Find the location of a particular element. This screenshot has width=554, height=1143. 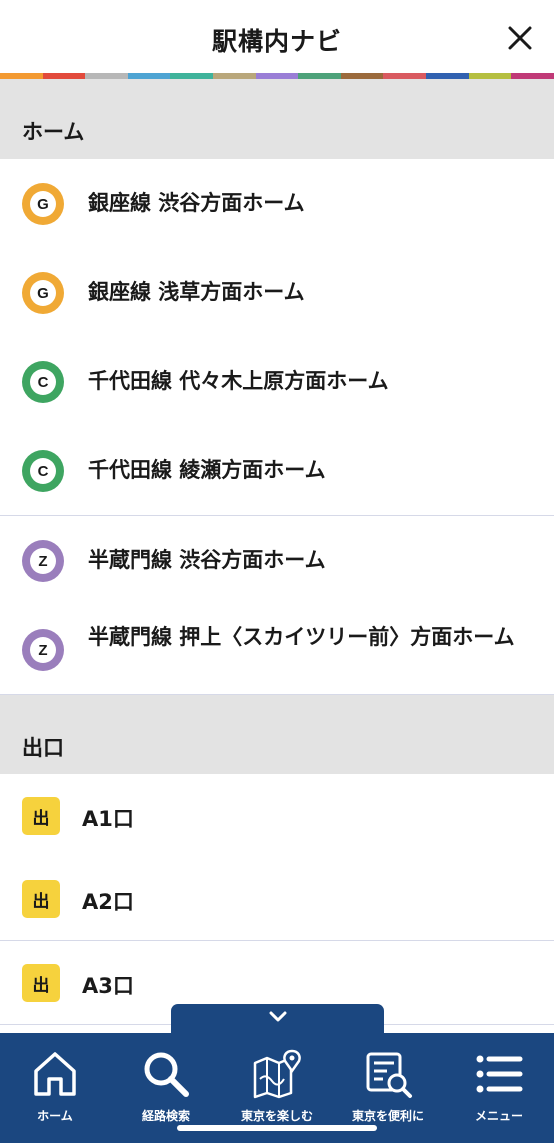

section-title: ホーム is located at coordinates (53, 132).